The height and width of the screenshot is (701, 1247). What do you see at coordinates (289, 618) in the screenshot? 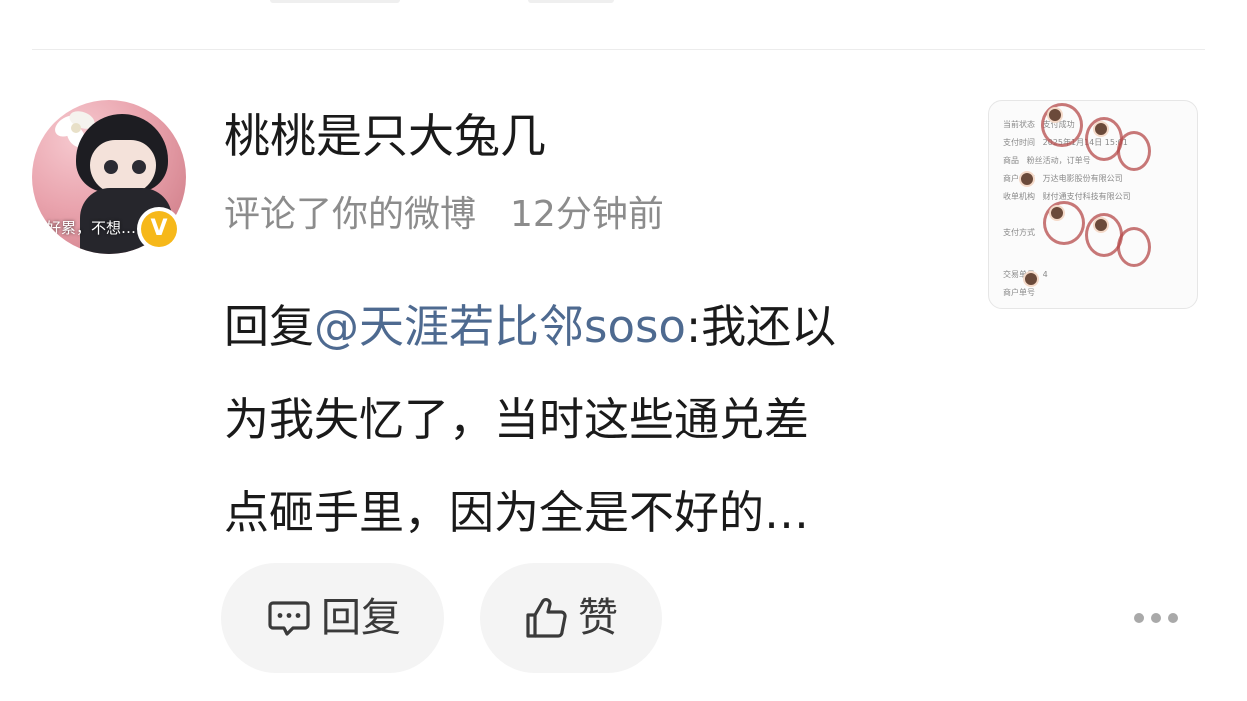
I see `comment-bubble-icon` at bounding box center [289, 618].